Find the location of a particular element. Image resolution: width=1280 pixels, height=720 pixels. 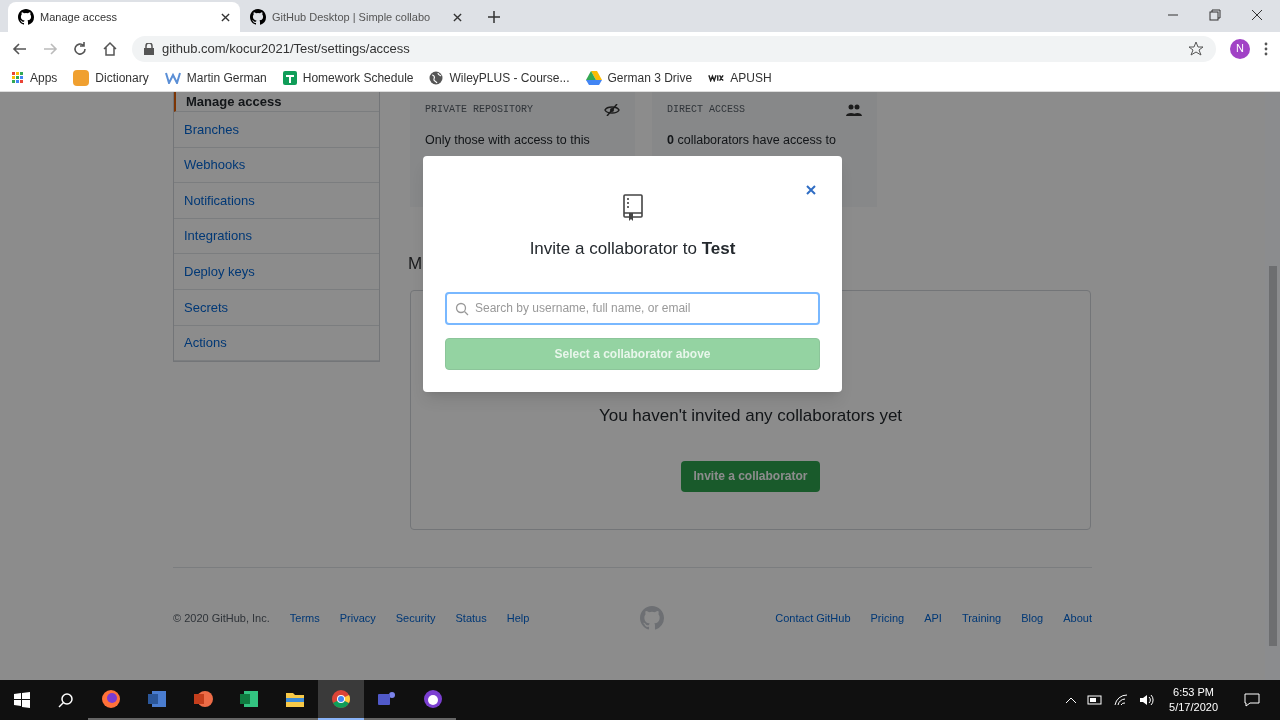

wix-logo-icon is located at coordinates (716, 78).